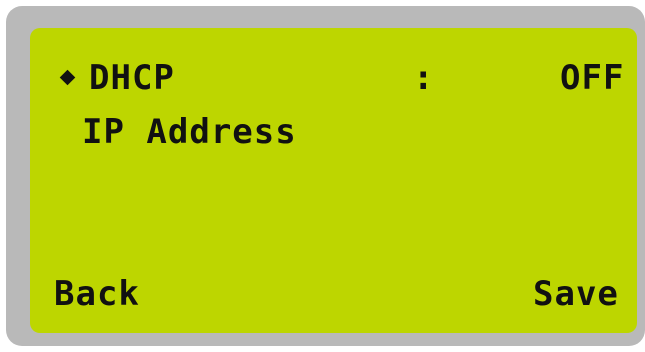 The image size is (645, 352). What do you see at coordinates (189, 132) in the screenshot?
I see `ip-address-menu-item: IP Address` at bounding box center [189, 132].